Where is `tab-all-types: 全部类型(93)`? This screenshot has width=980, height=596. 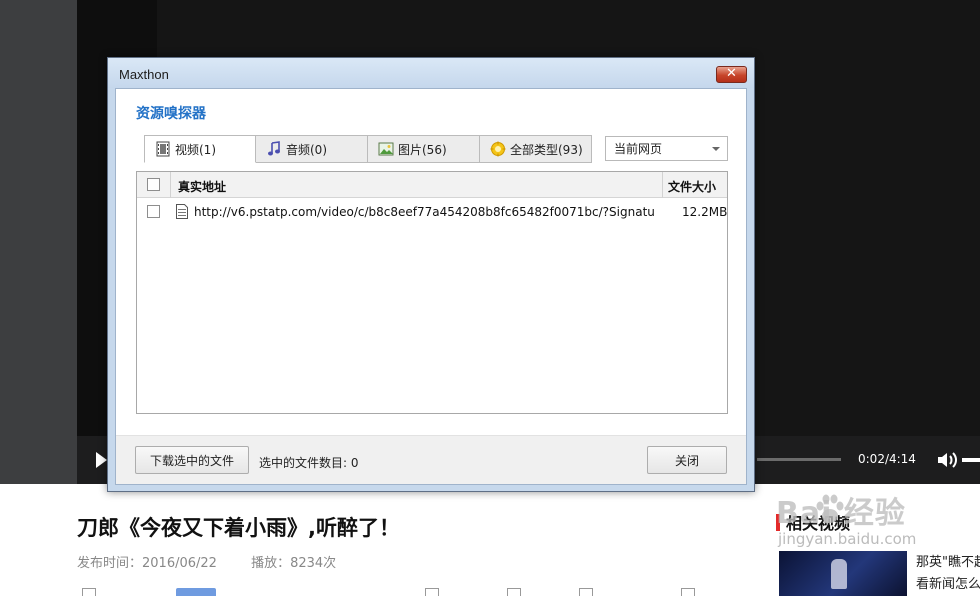
tab-all-types: 全部类型(93) is located at coordinates (536, 149).